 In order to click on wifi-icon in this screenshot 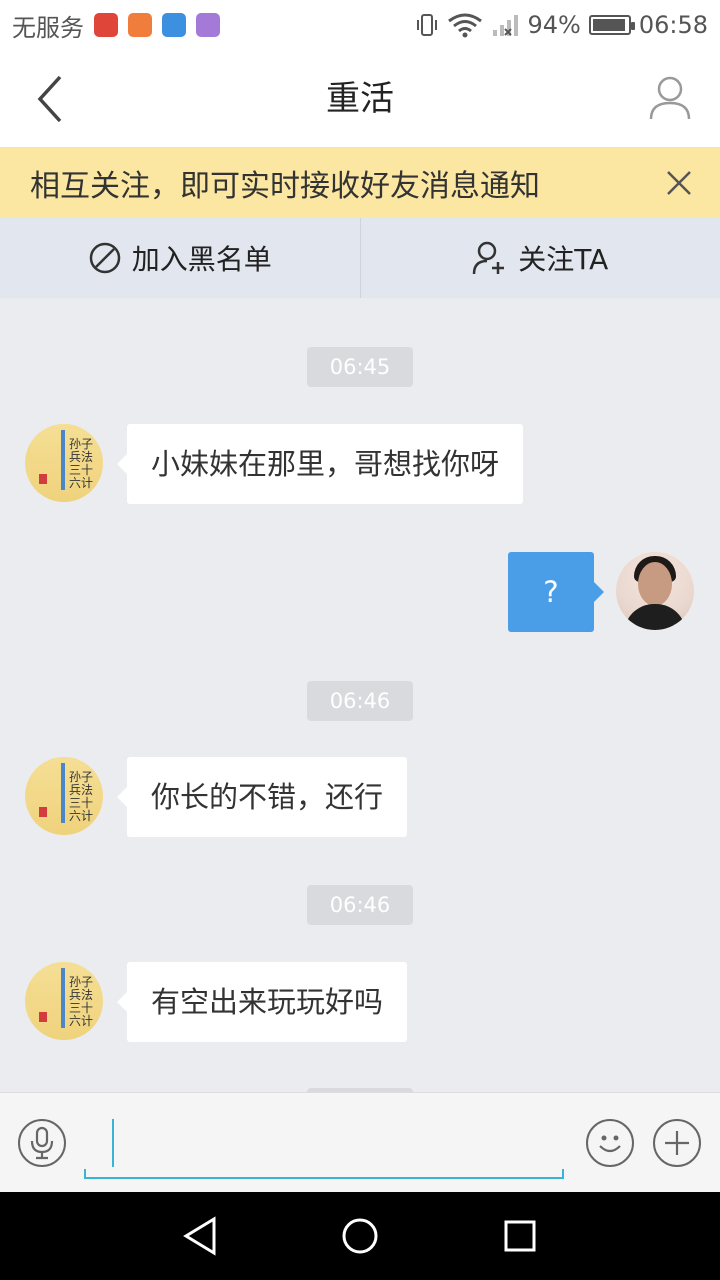, I will do `click(465, 25)`.